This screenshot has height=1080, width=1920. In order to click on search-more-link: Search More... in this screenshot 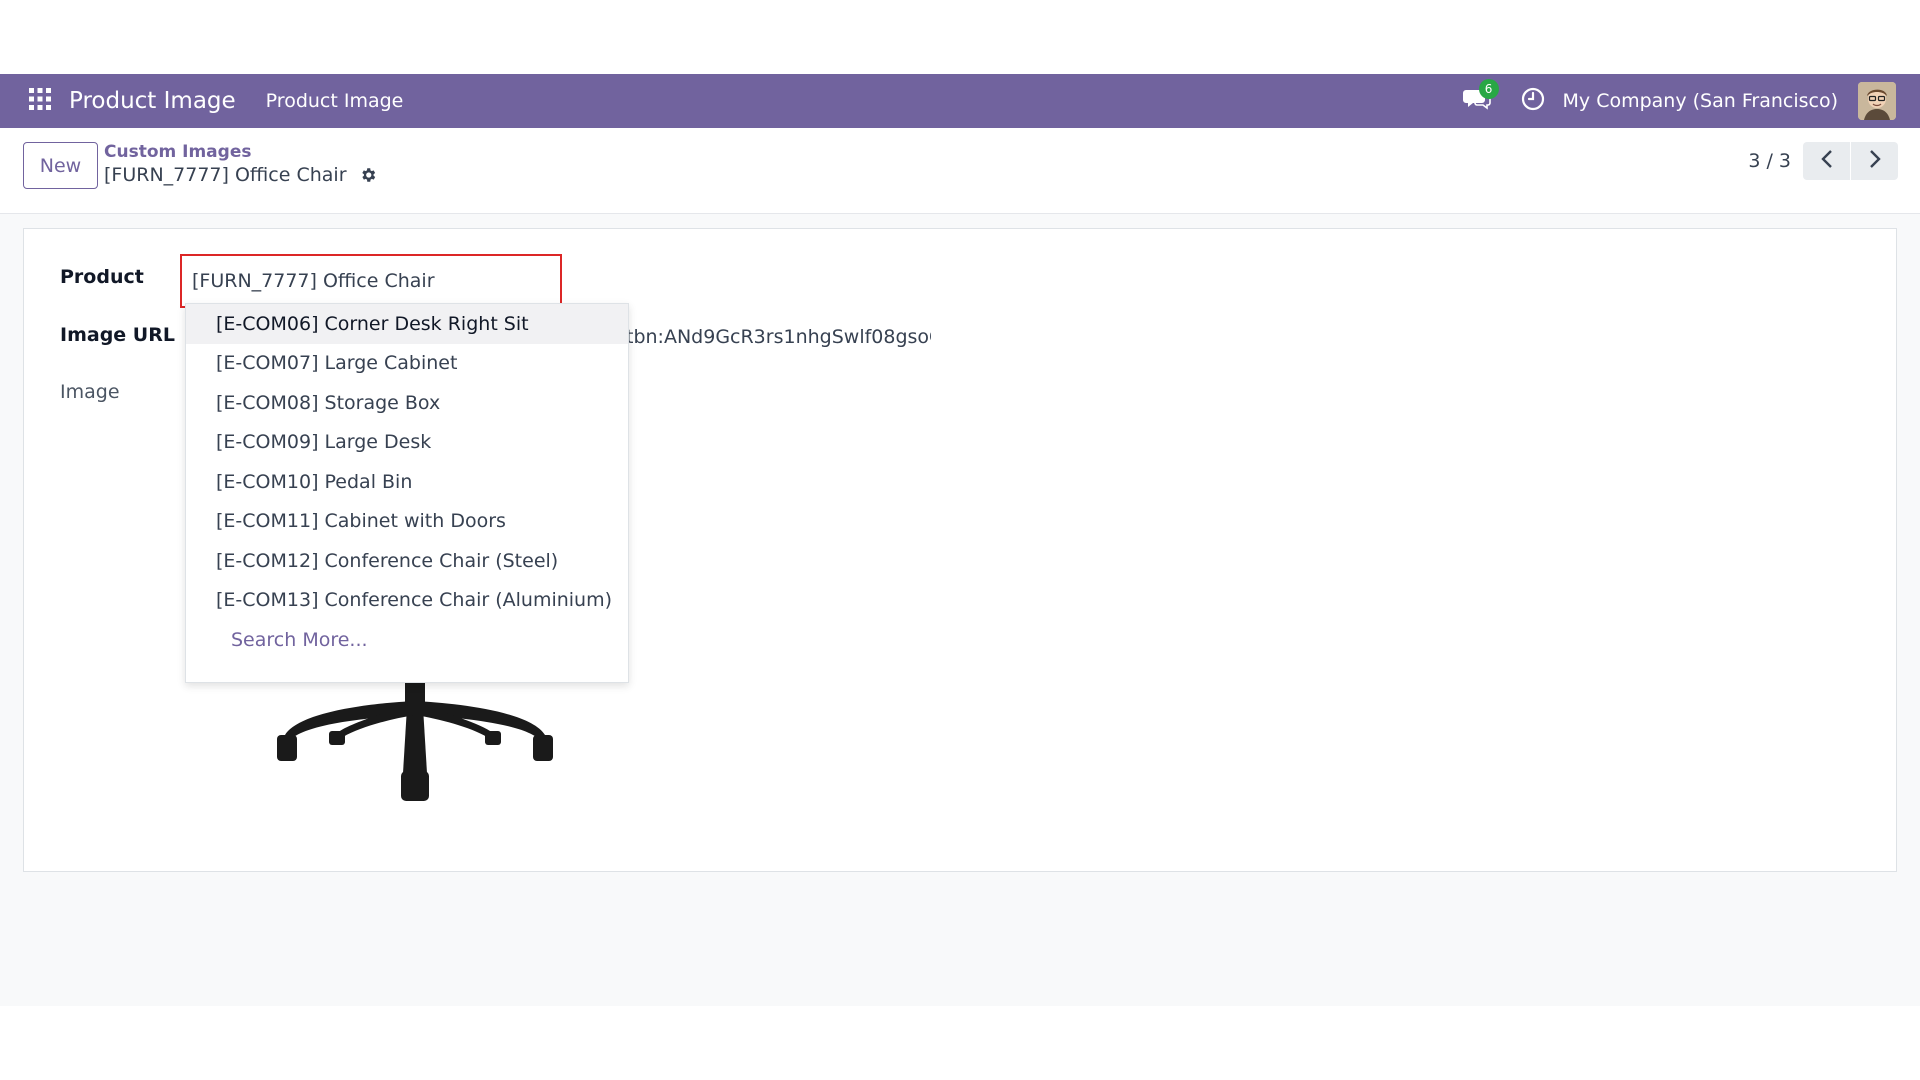, I will do `click(407, 640)`.